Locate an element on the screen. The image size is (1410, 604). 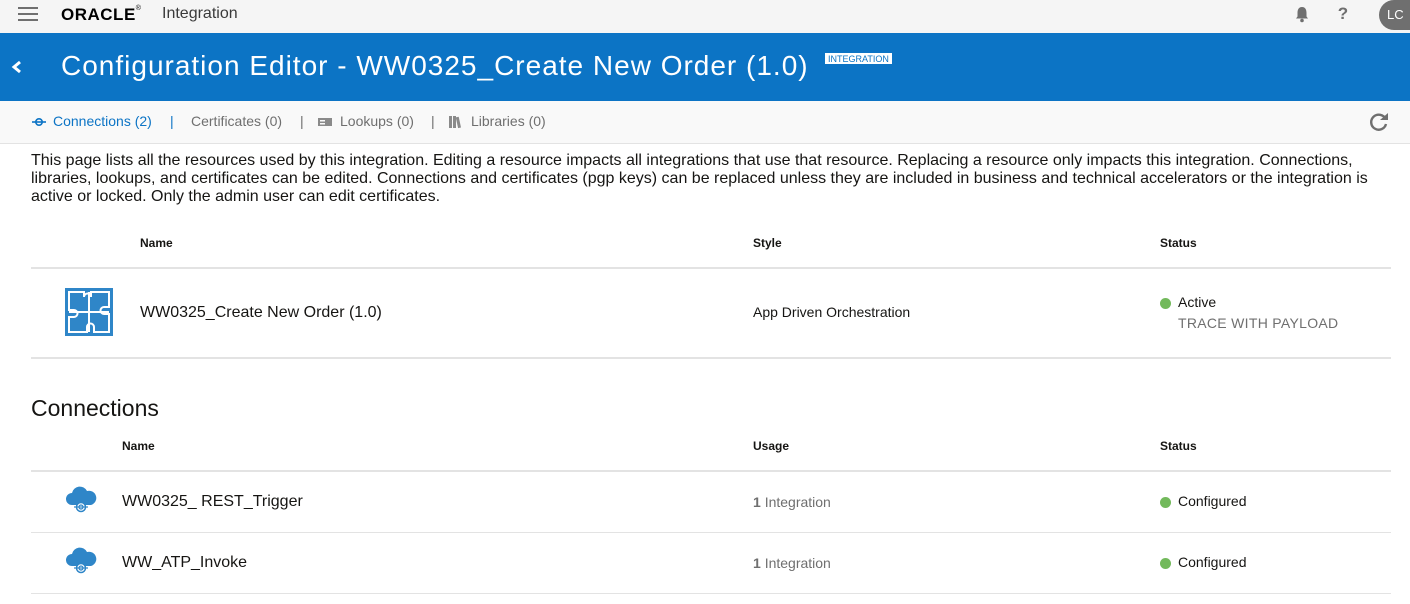
trace-level: TRACE WITH PAYLOAD is located at coordinates (1258, 323).